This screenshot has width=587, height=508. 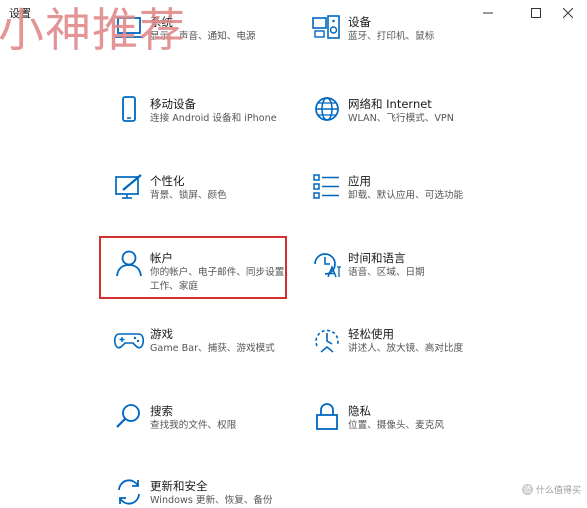 I want to click on tile-system-title: 系统, so click(x=161, y=22).